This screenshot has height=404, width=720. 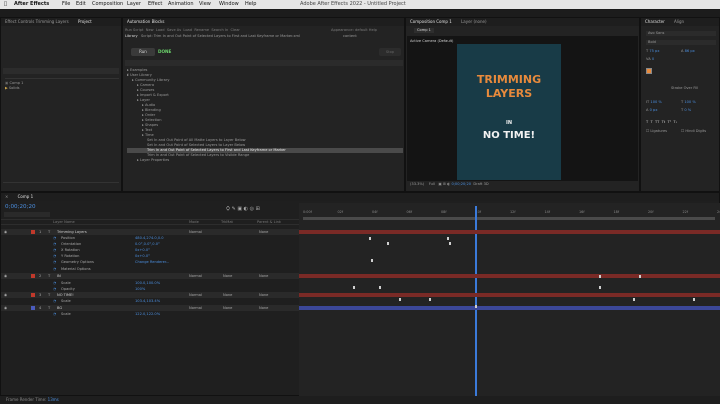 I want to click on eye-icon: ◉, so click(x=5, y=276).